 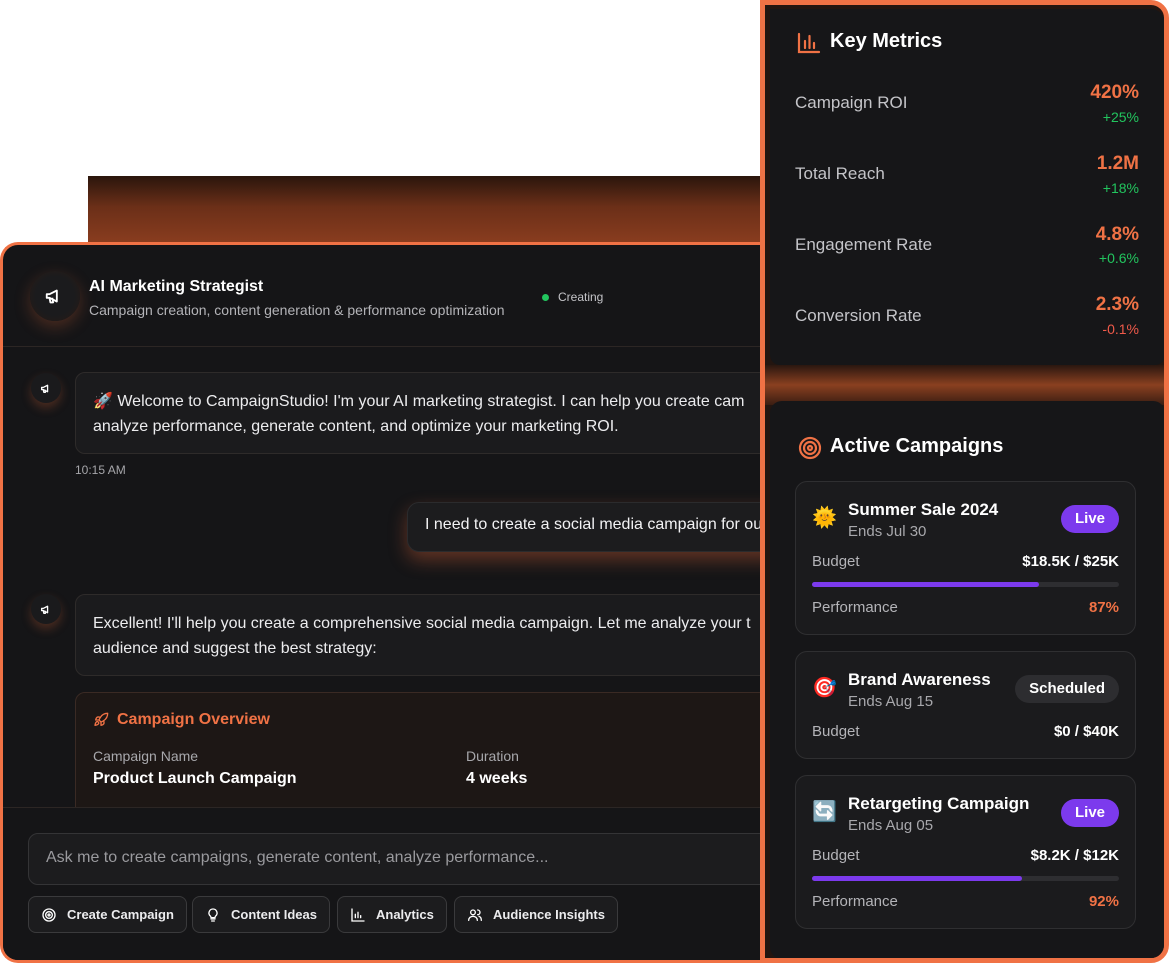 I want to click on audience-insights-label: Audience Insights, so click(x=549, y=914).